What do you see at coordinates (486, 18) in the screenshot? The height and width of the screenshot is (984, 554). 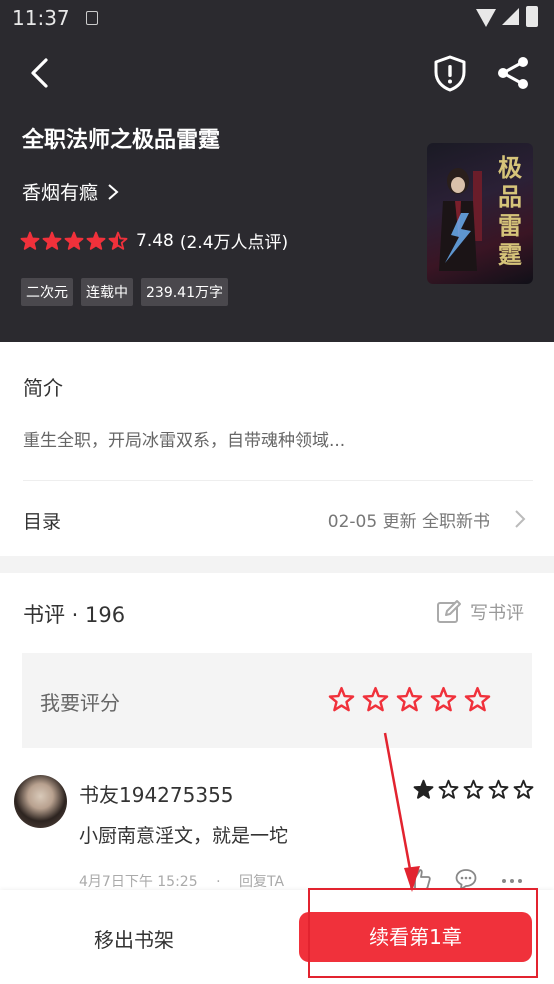 I see `wifi-icon` at bounding box center [486, 18].